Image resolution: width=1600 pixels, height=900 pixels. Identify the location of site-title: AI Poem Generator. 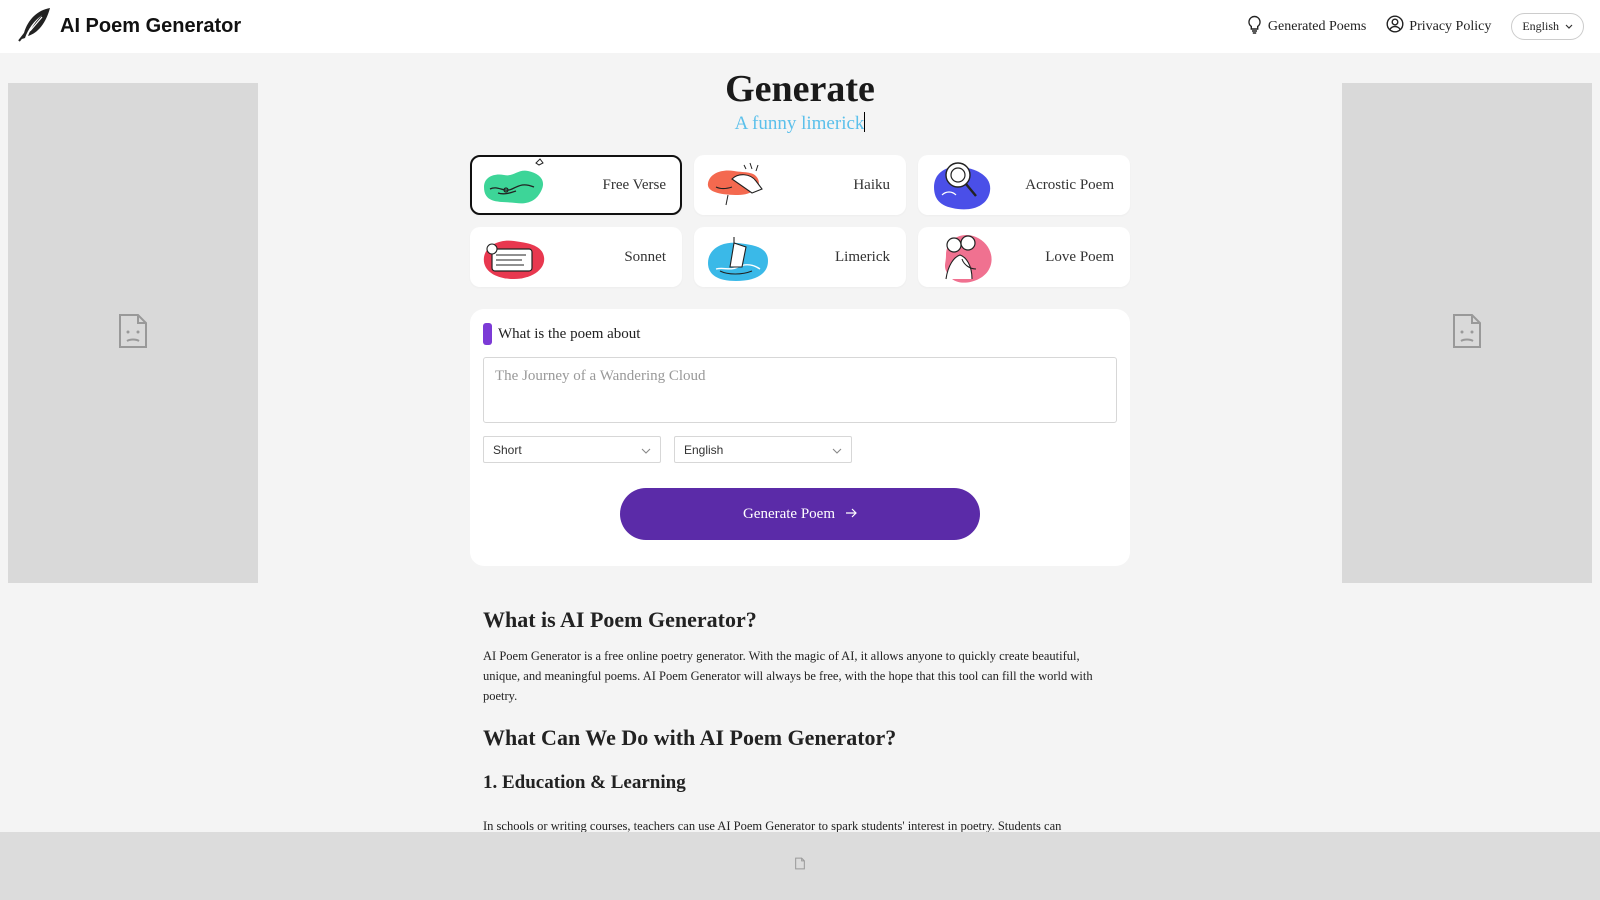
(151, 26).